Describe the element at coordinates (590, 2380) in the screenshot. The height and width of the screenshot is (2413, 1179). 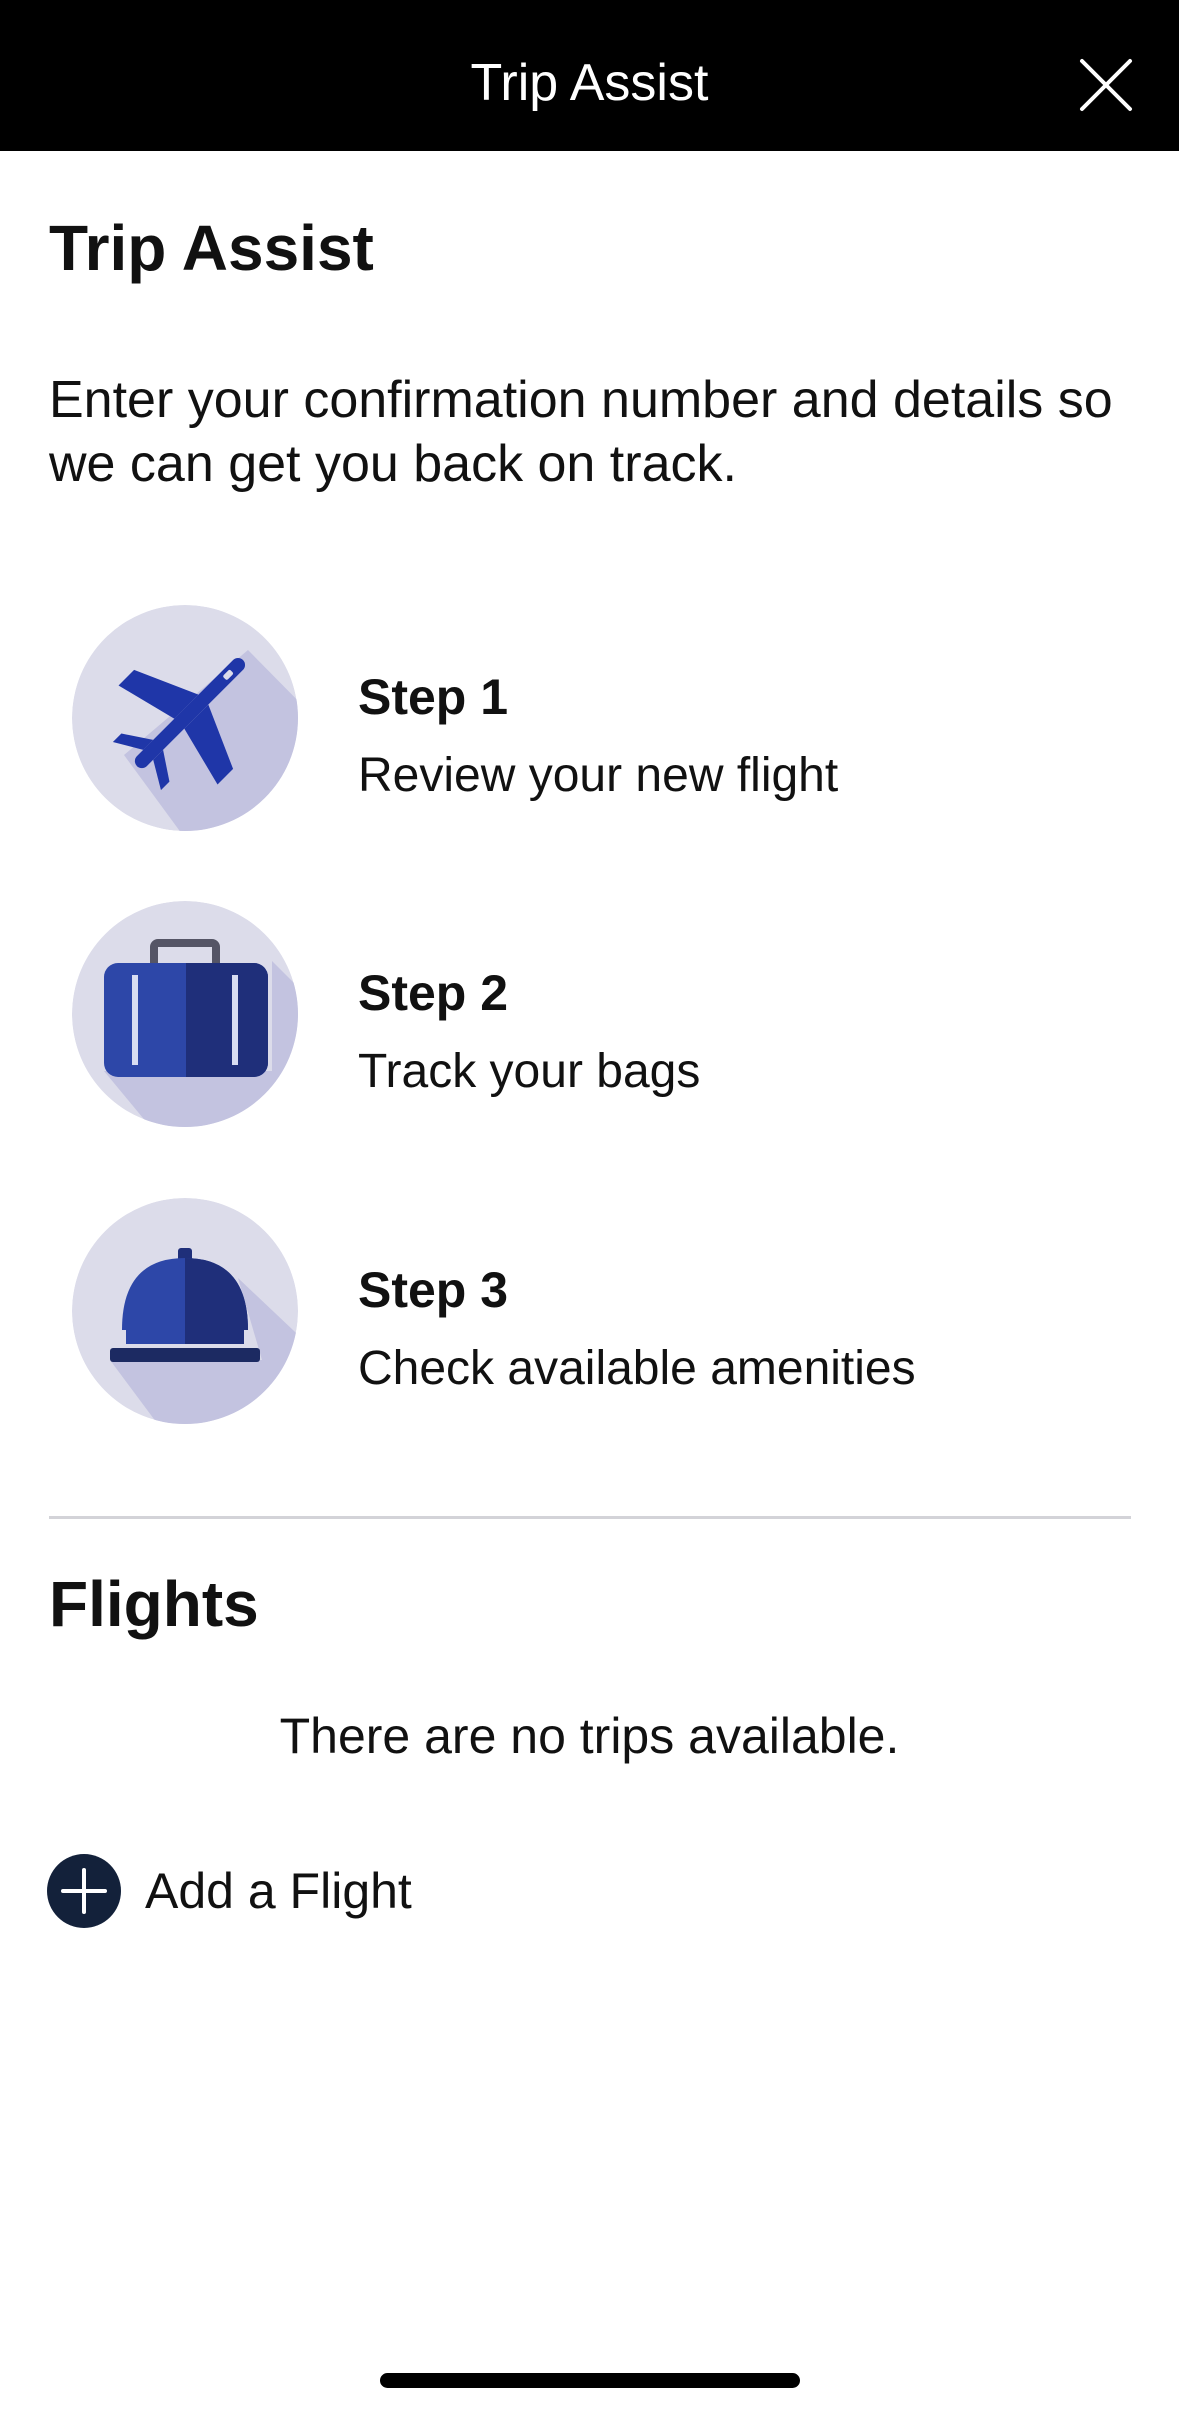
I see `home-indicator` at that location.